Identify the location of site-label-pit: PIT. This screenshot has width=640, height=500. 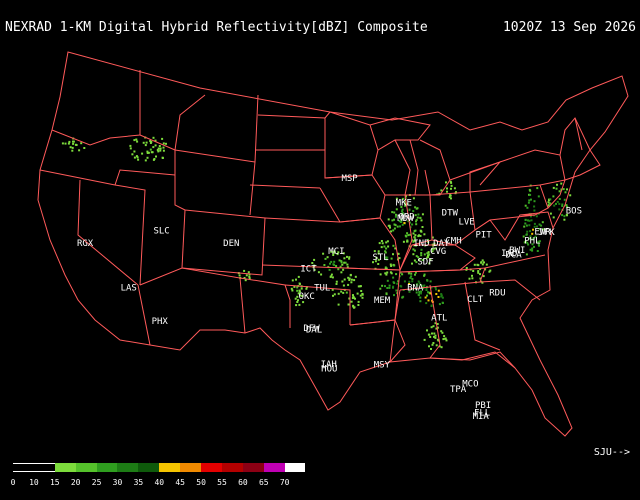
(483, 236).